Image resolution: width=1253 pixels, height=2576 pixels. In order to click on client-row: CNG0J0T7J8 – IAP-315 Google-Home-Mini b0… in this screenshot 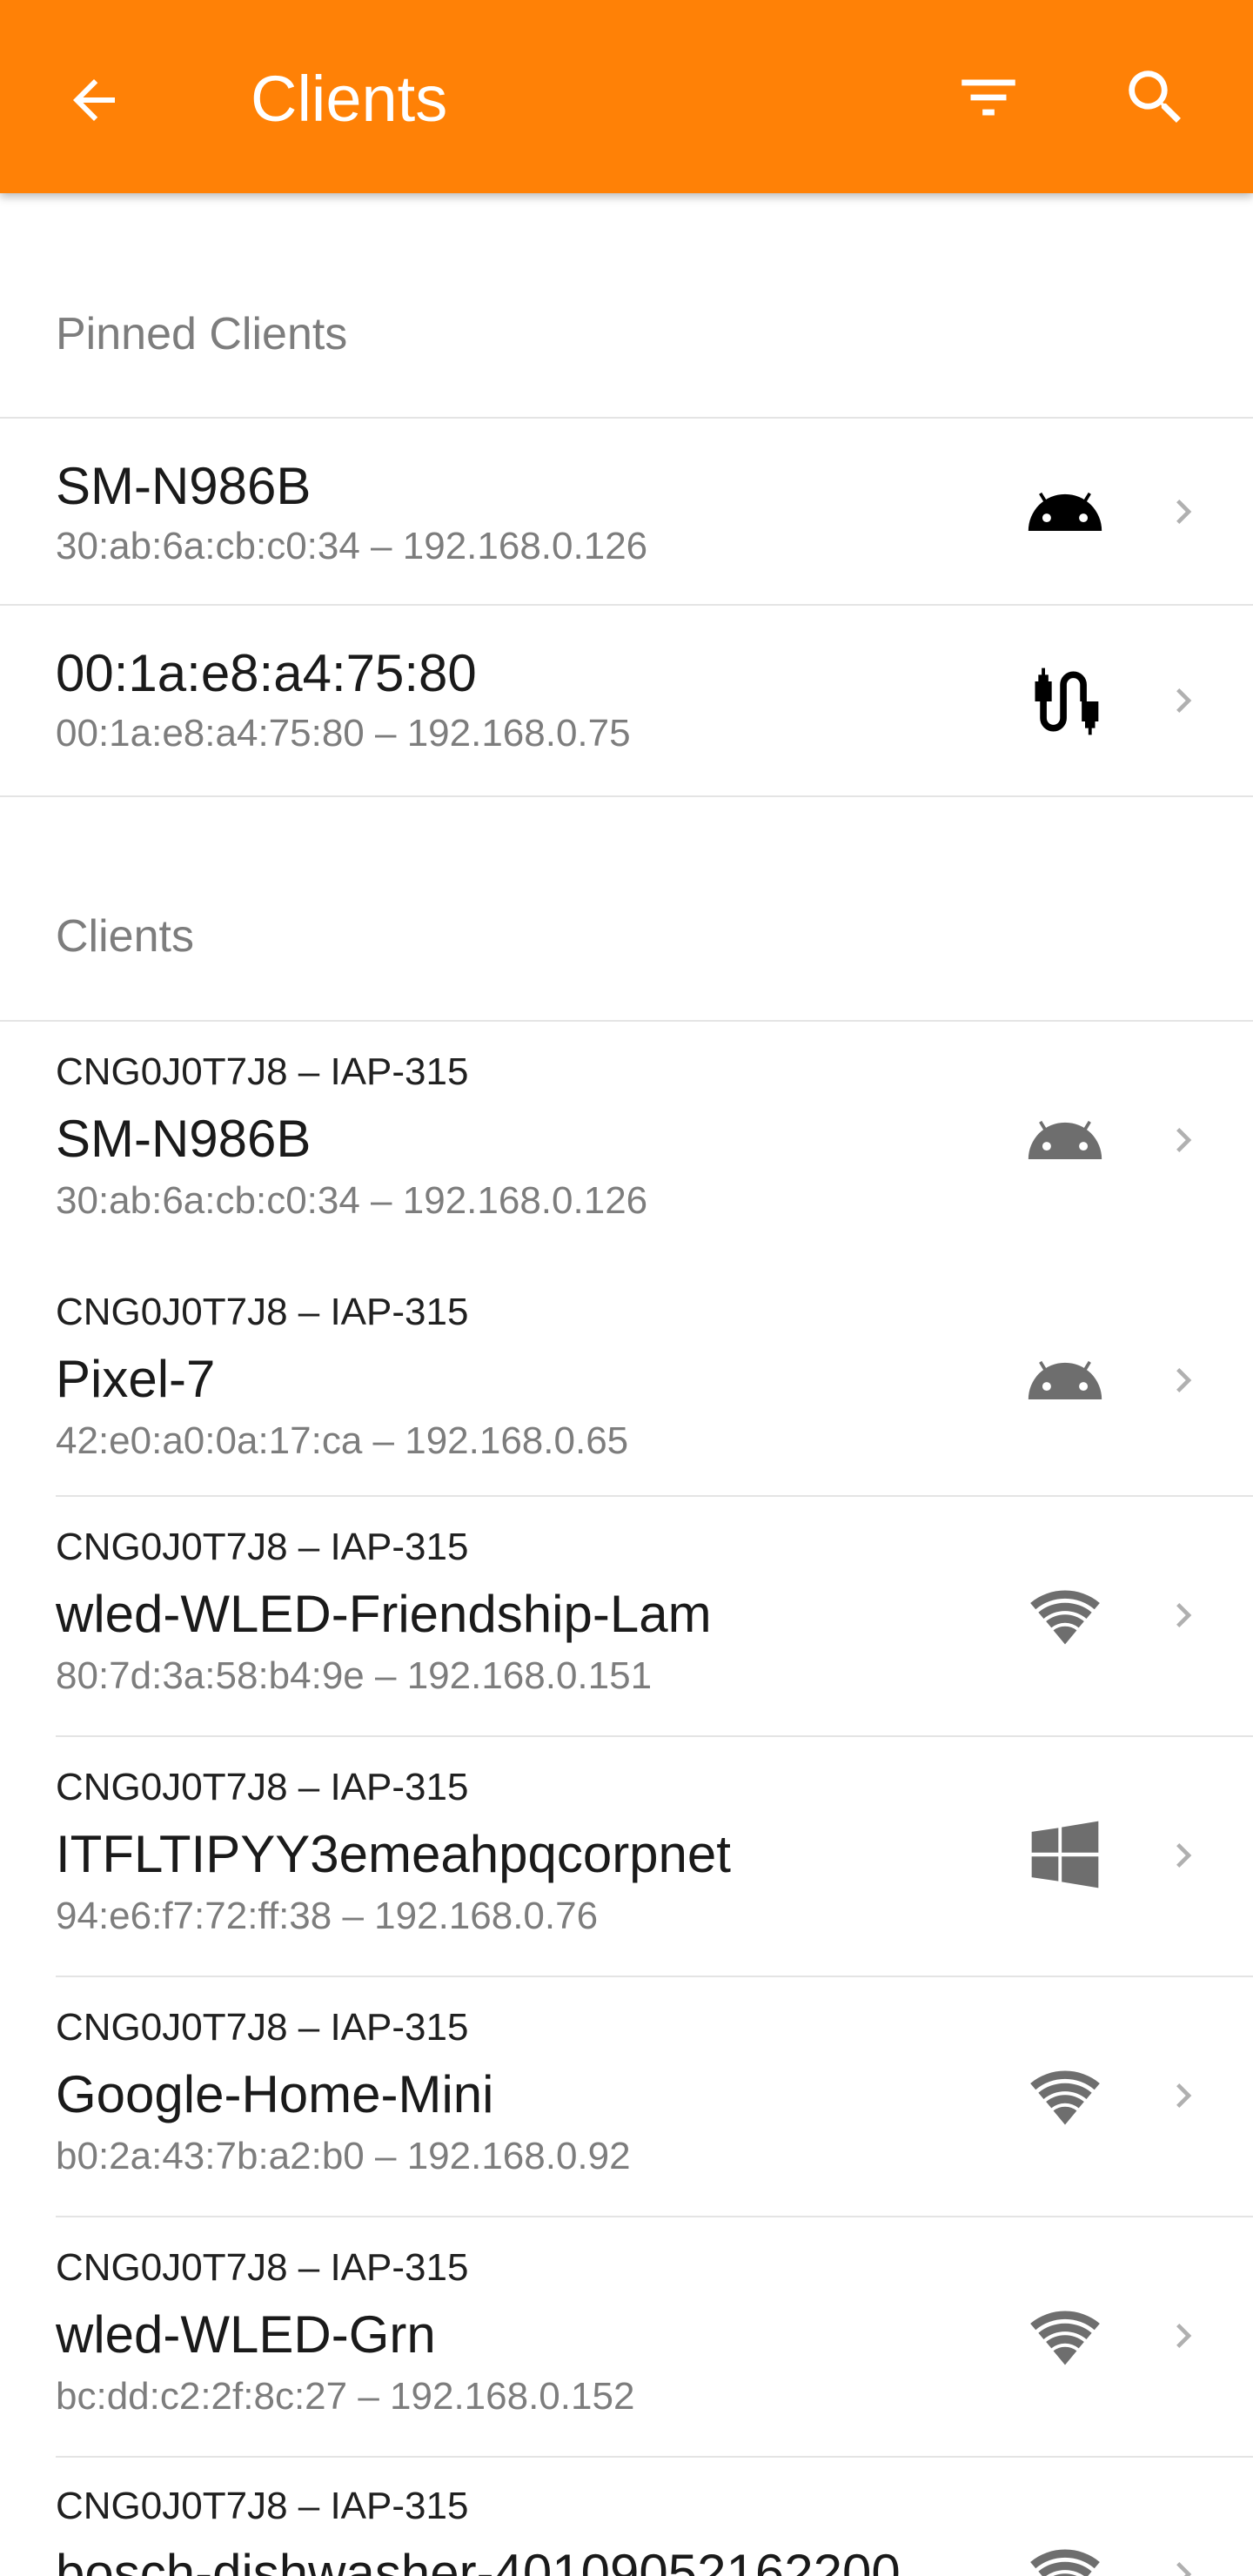, I will do `click(626, 2096)`.